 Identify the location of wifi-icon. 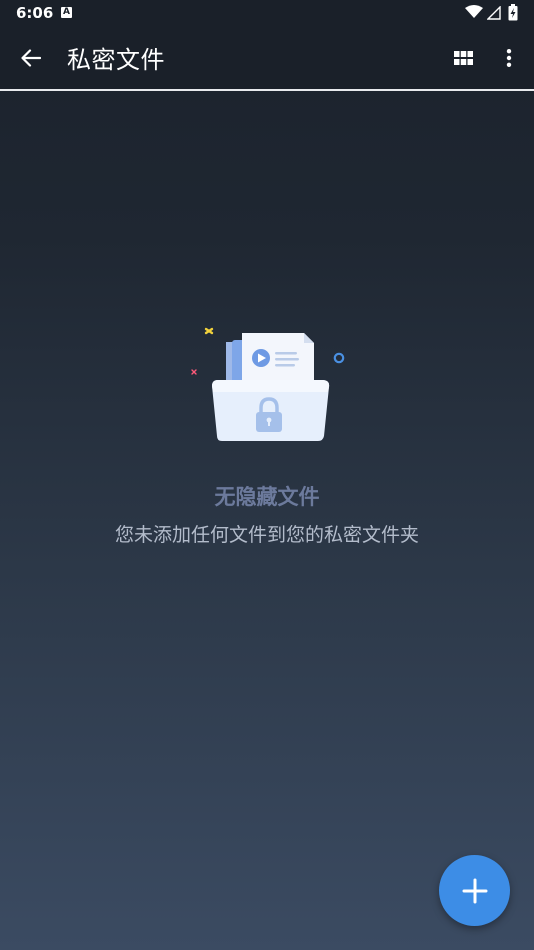
(474, 11).